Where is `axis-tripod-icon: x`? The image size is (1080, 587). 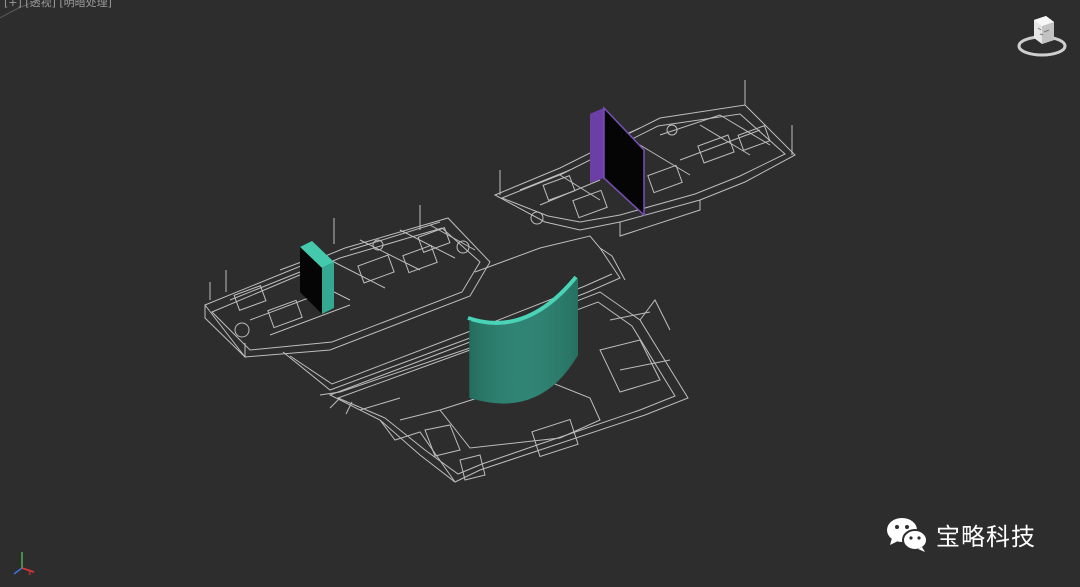 axis-tripod-icon: x is located at coordinates (24, 564).